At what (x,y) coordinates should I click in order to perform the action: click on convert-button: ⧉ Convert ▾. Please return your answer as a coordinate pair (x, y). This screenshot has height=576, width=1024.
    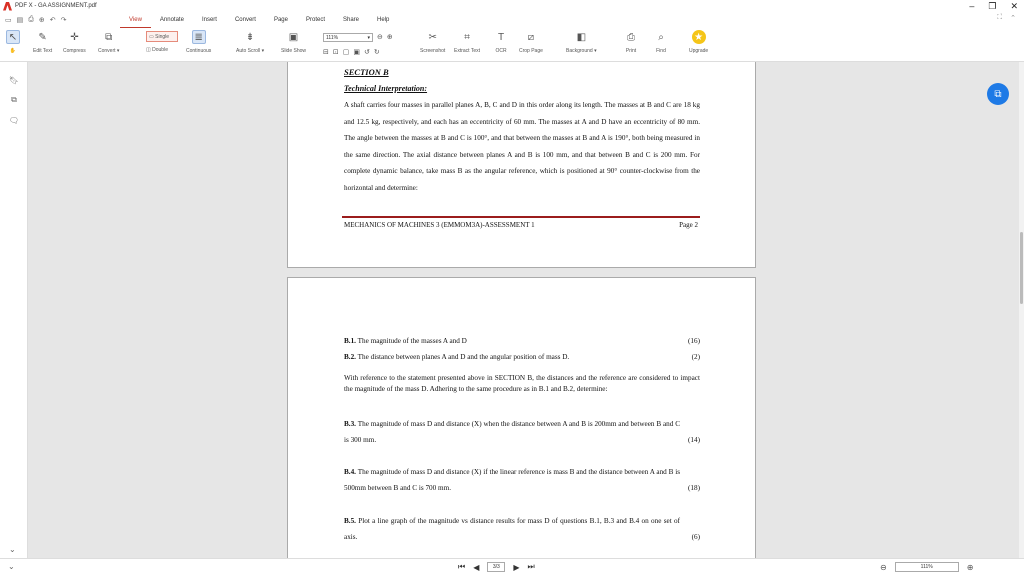
    Looking at the image, I should click on (108, 42).